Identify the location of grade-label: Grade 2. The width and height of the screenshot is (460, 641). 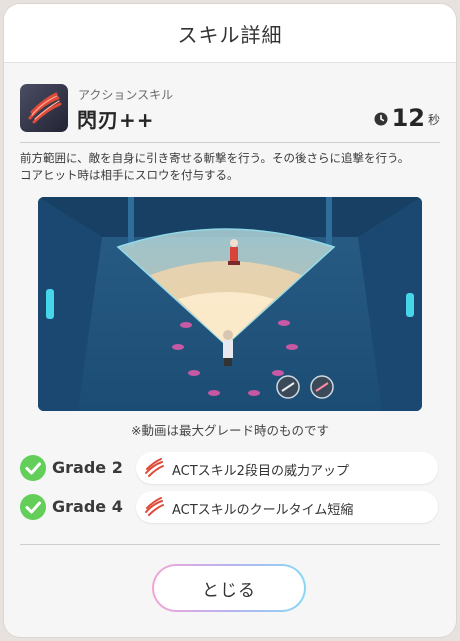
(87, 467).